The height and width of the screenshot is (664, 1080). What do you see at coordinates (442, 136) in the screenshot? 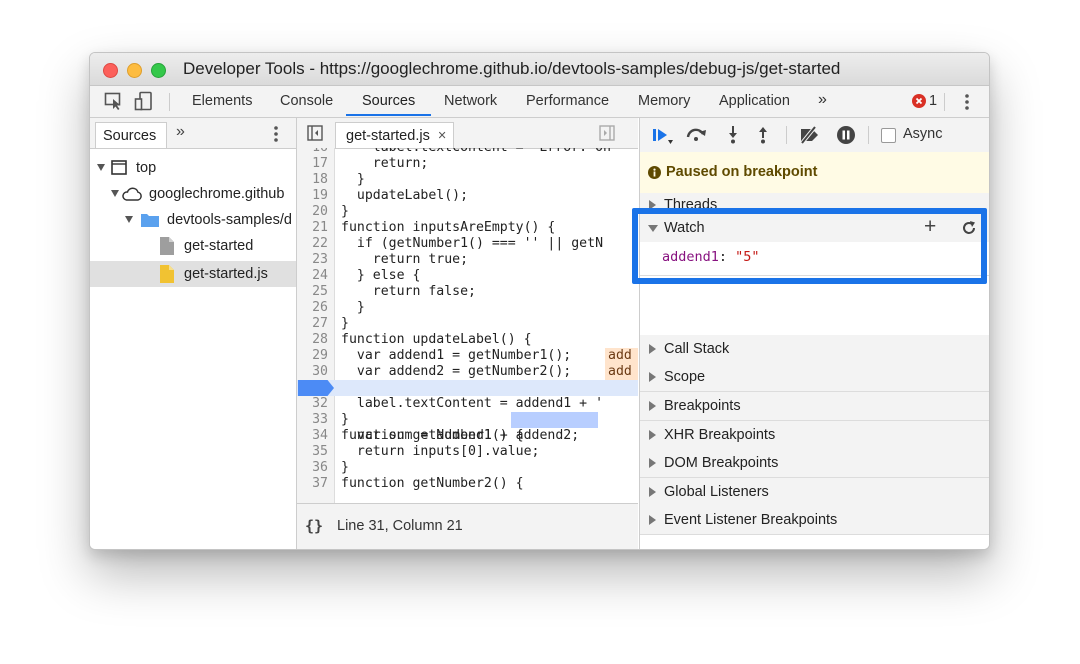
I see `close-tab-button: ×` at bounding box center [442, 136].